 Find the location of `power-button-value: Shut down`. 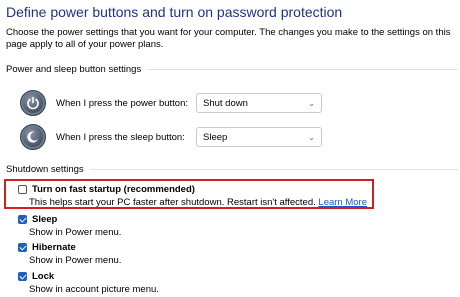

power-button-value: Shut down is located at coordinates (225, 103).